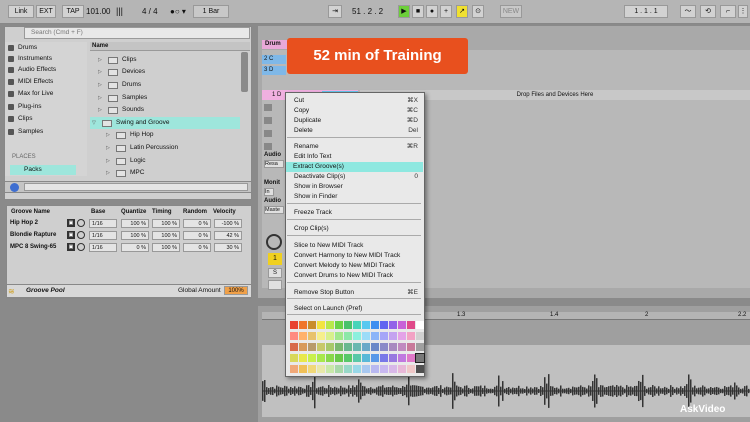 The image size is (750, 422). What do you see at coordinates (14, 187) in the screenshot?
I see `preview-icon` at bounding box center [14, 187].